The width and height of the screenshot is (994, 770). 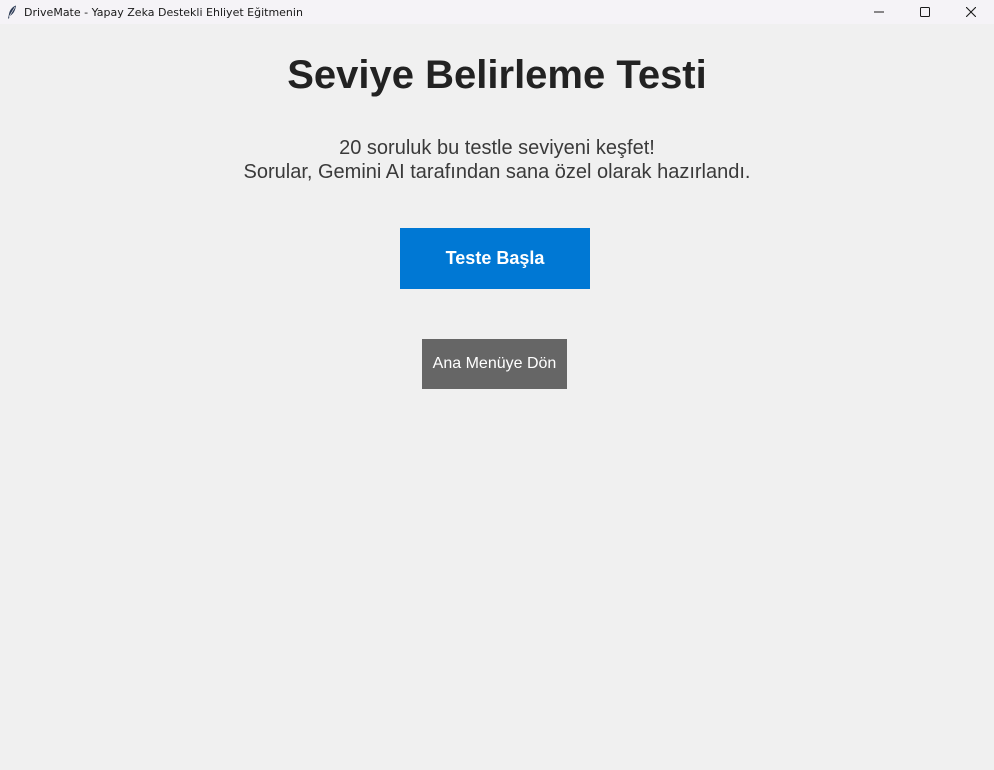 I want to click on window-controls, so click(x=925, y=12).